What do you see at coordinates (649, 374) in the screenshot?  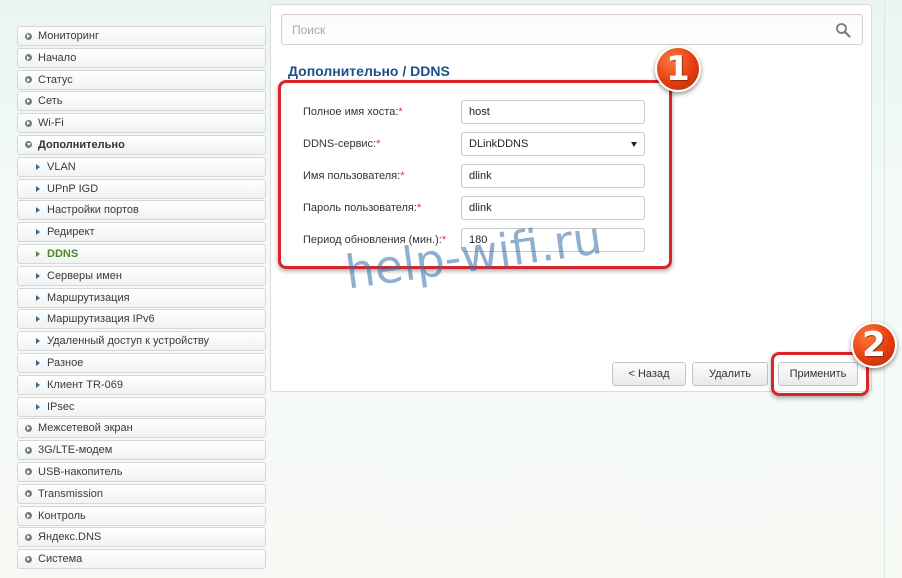 I see `back-button: < Назад` at bounding box center [649, 374].